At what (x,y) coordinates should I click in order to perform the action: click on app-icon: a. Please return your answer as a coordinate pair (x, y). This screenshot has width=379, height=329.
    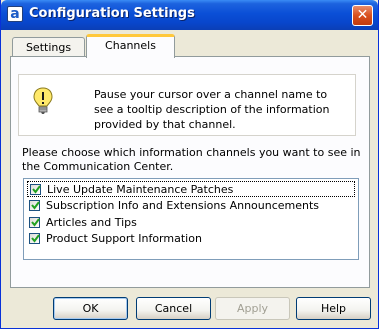
    Looking at the image, I should click on (15, 14).